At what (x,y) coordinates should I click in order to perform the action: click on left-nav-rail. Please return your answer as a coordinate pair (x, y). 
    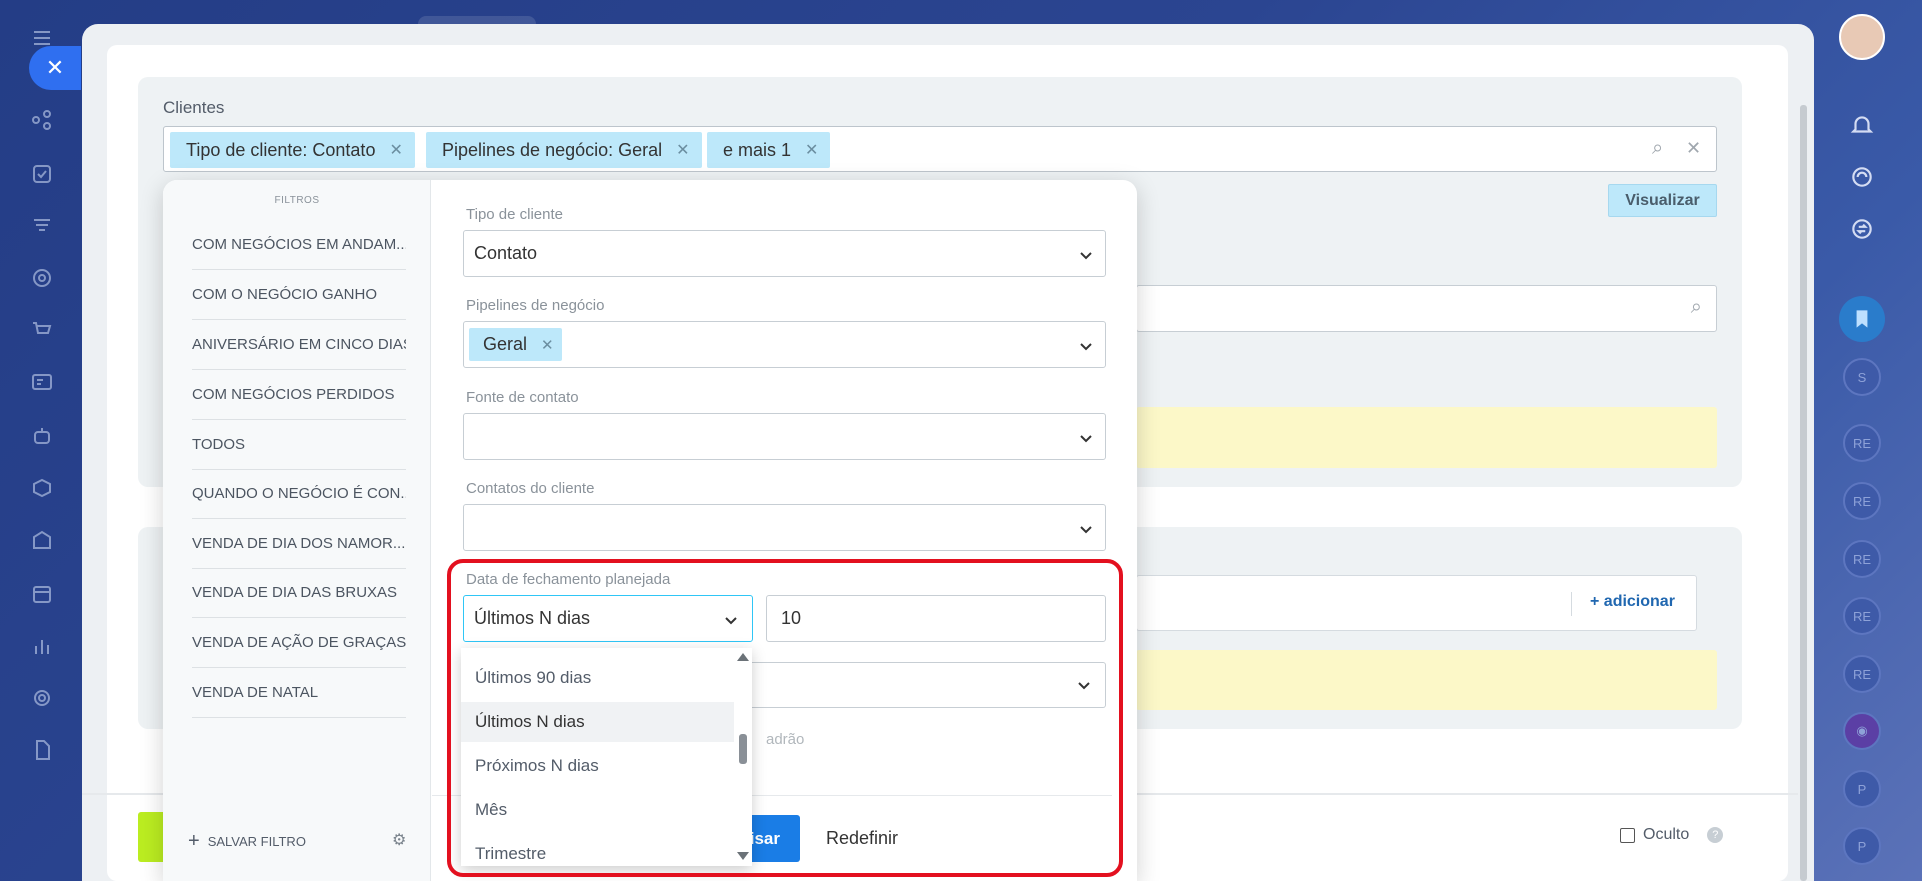
    Looking at the image, I should click on (41, 440).